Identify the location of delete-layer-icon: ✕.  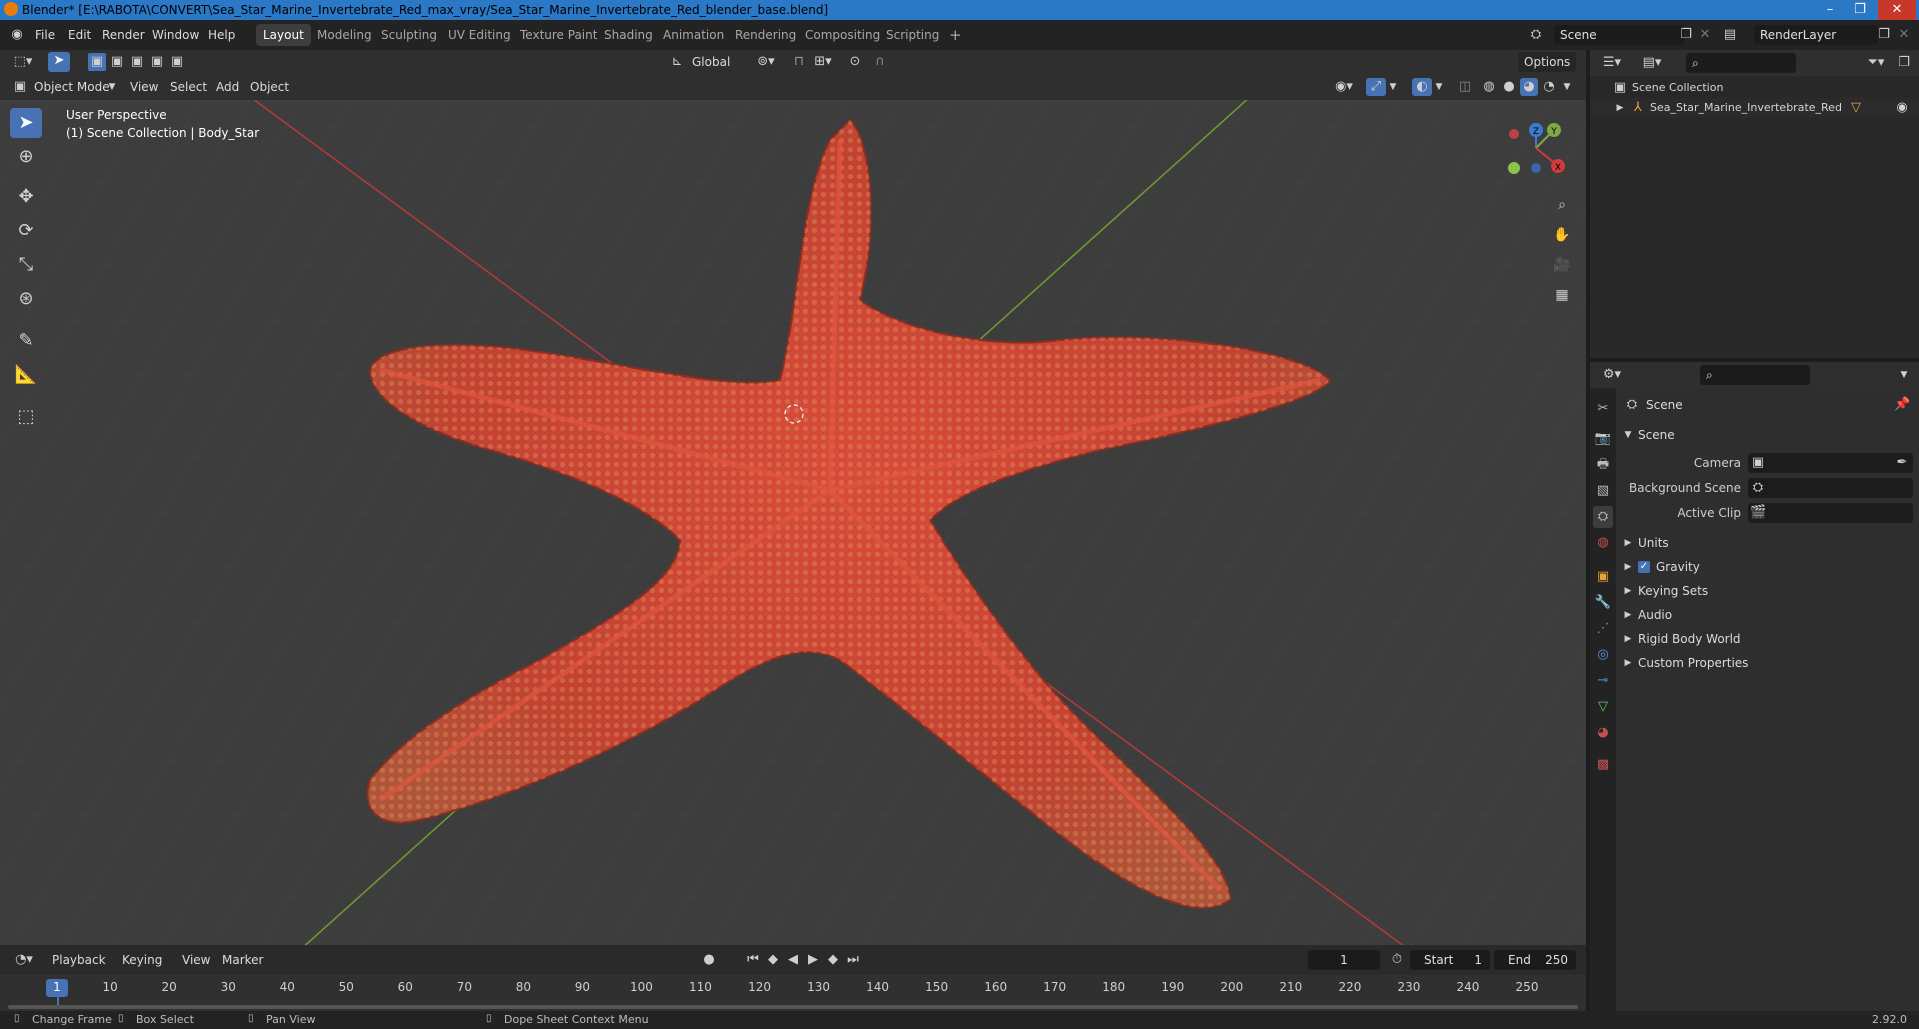
(1904, 35).